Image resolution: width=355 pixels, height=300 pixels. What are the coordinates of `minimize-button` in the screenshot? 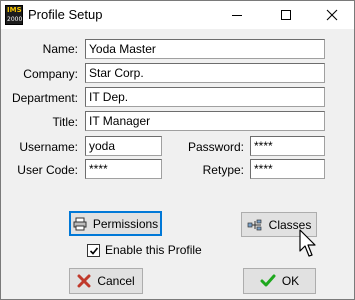 It's located at (237, 15).